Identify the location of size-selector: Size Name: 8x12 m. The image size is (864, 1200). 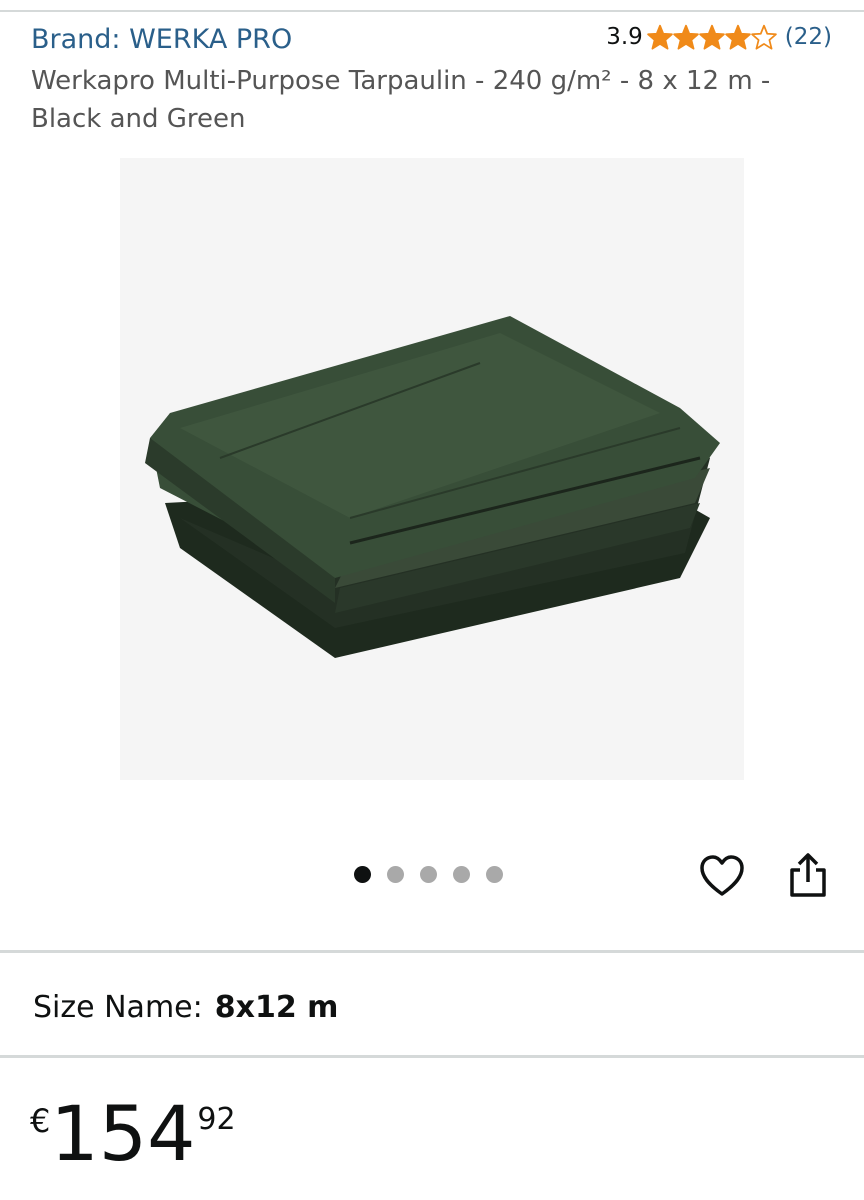
(185, 1007).